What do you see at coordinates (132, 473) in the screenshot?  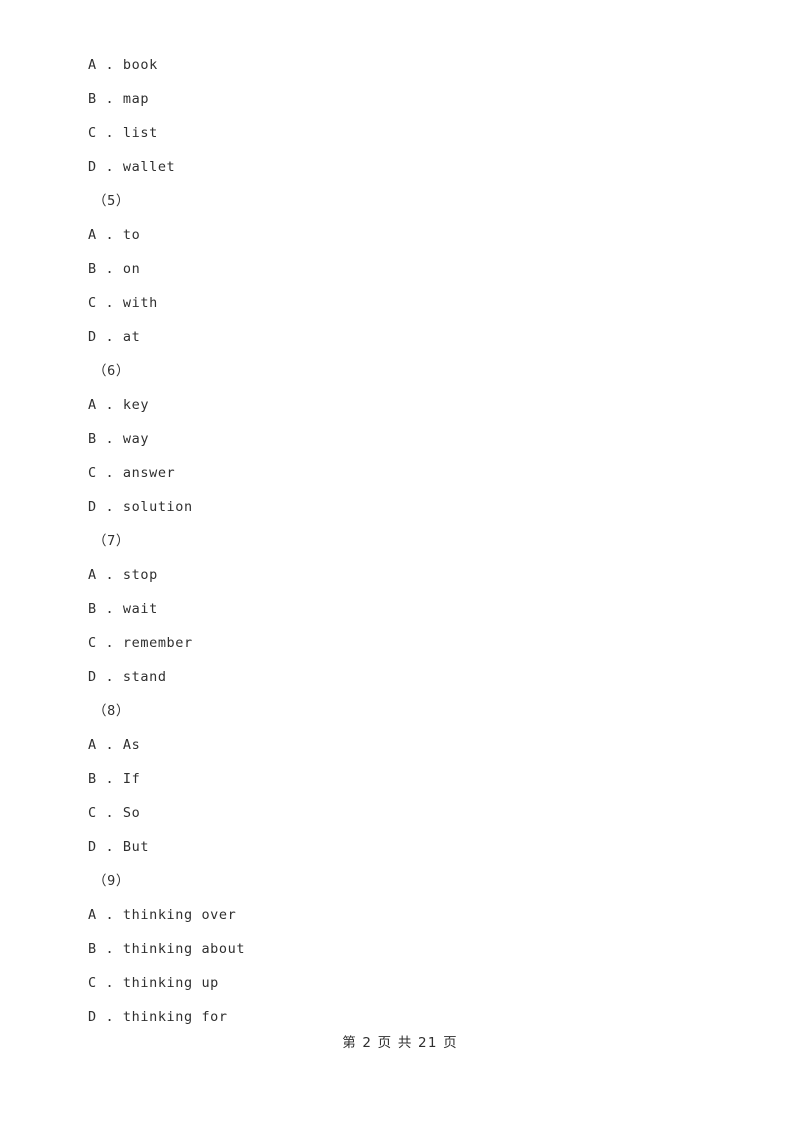 I see `answer-option: C . answer` at bounding box center [132, 473].